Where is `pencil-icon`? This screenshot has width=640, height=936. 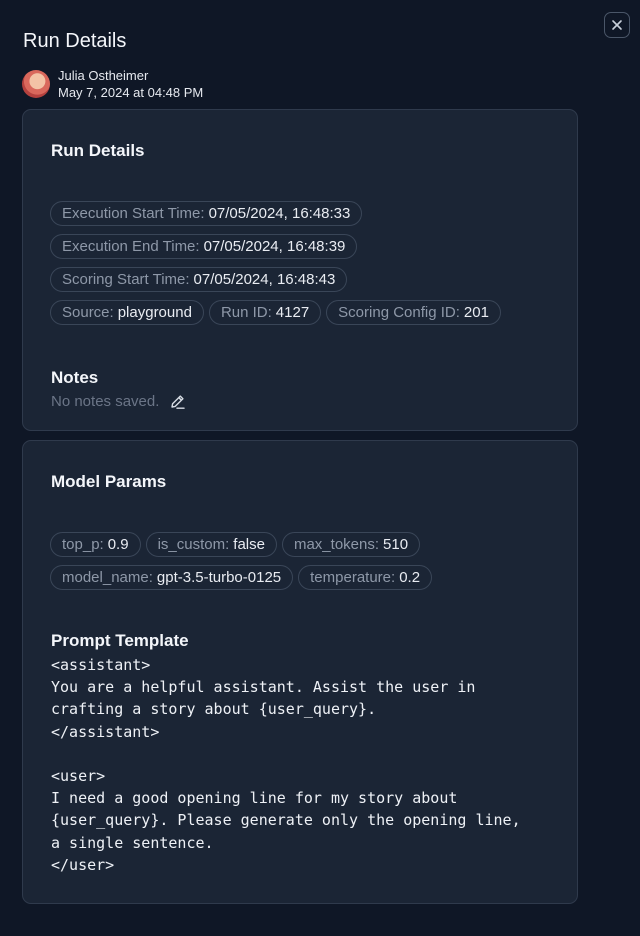
pencil-icon is located at coordinates (178, 402).